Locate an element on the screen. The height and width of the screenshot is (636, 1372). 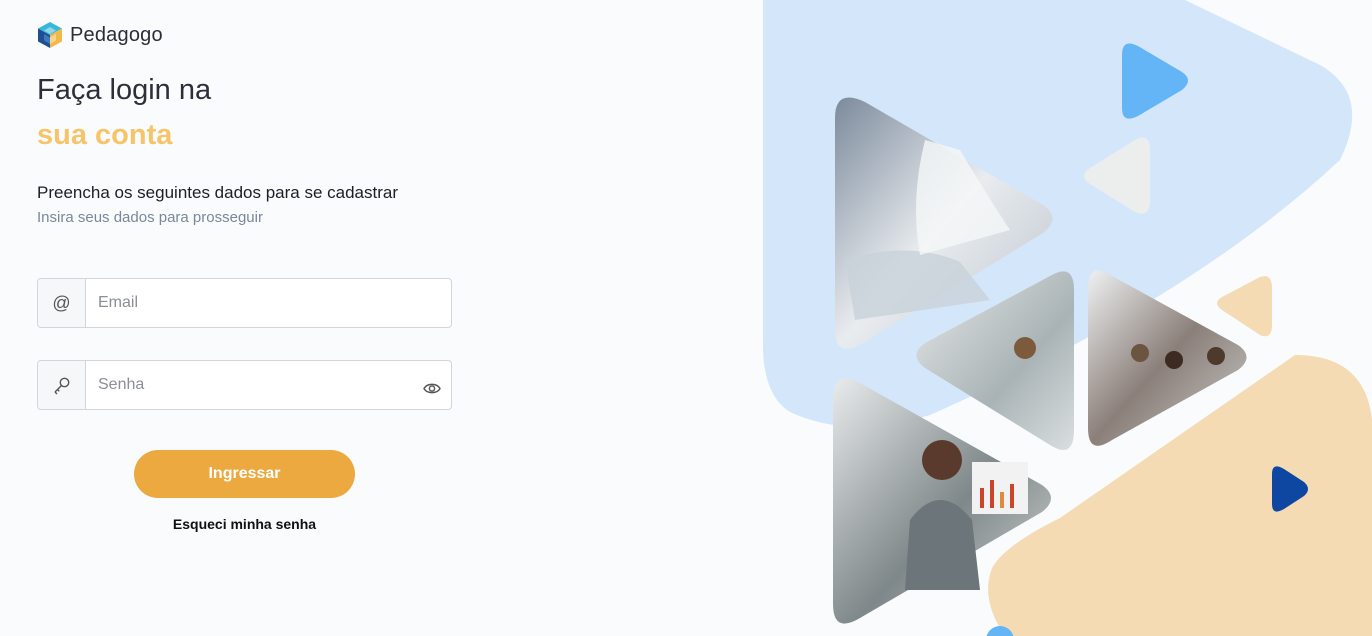
email-field: @ is located at coordinates (244, 303).